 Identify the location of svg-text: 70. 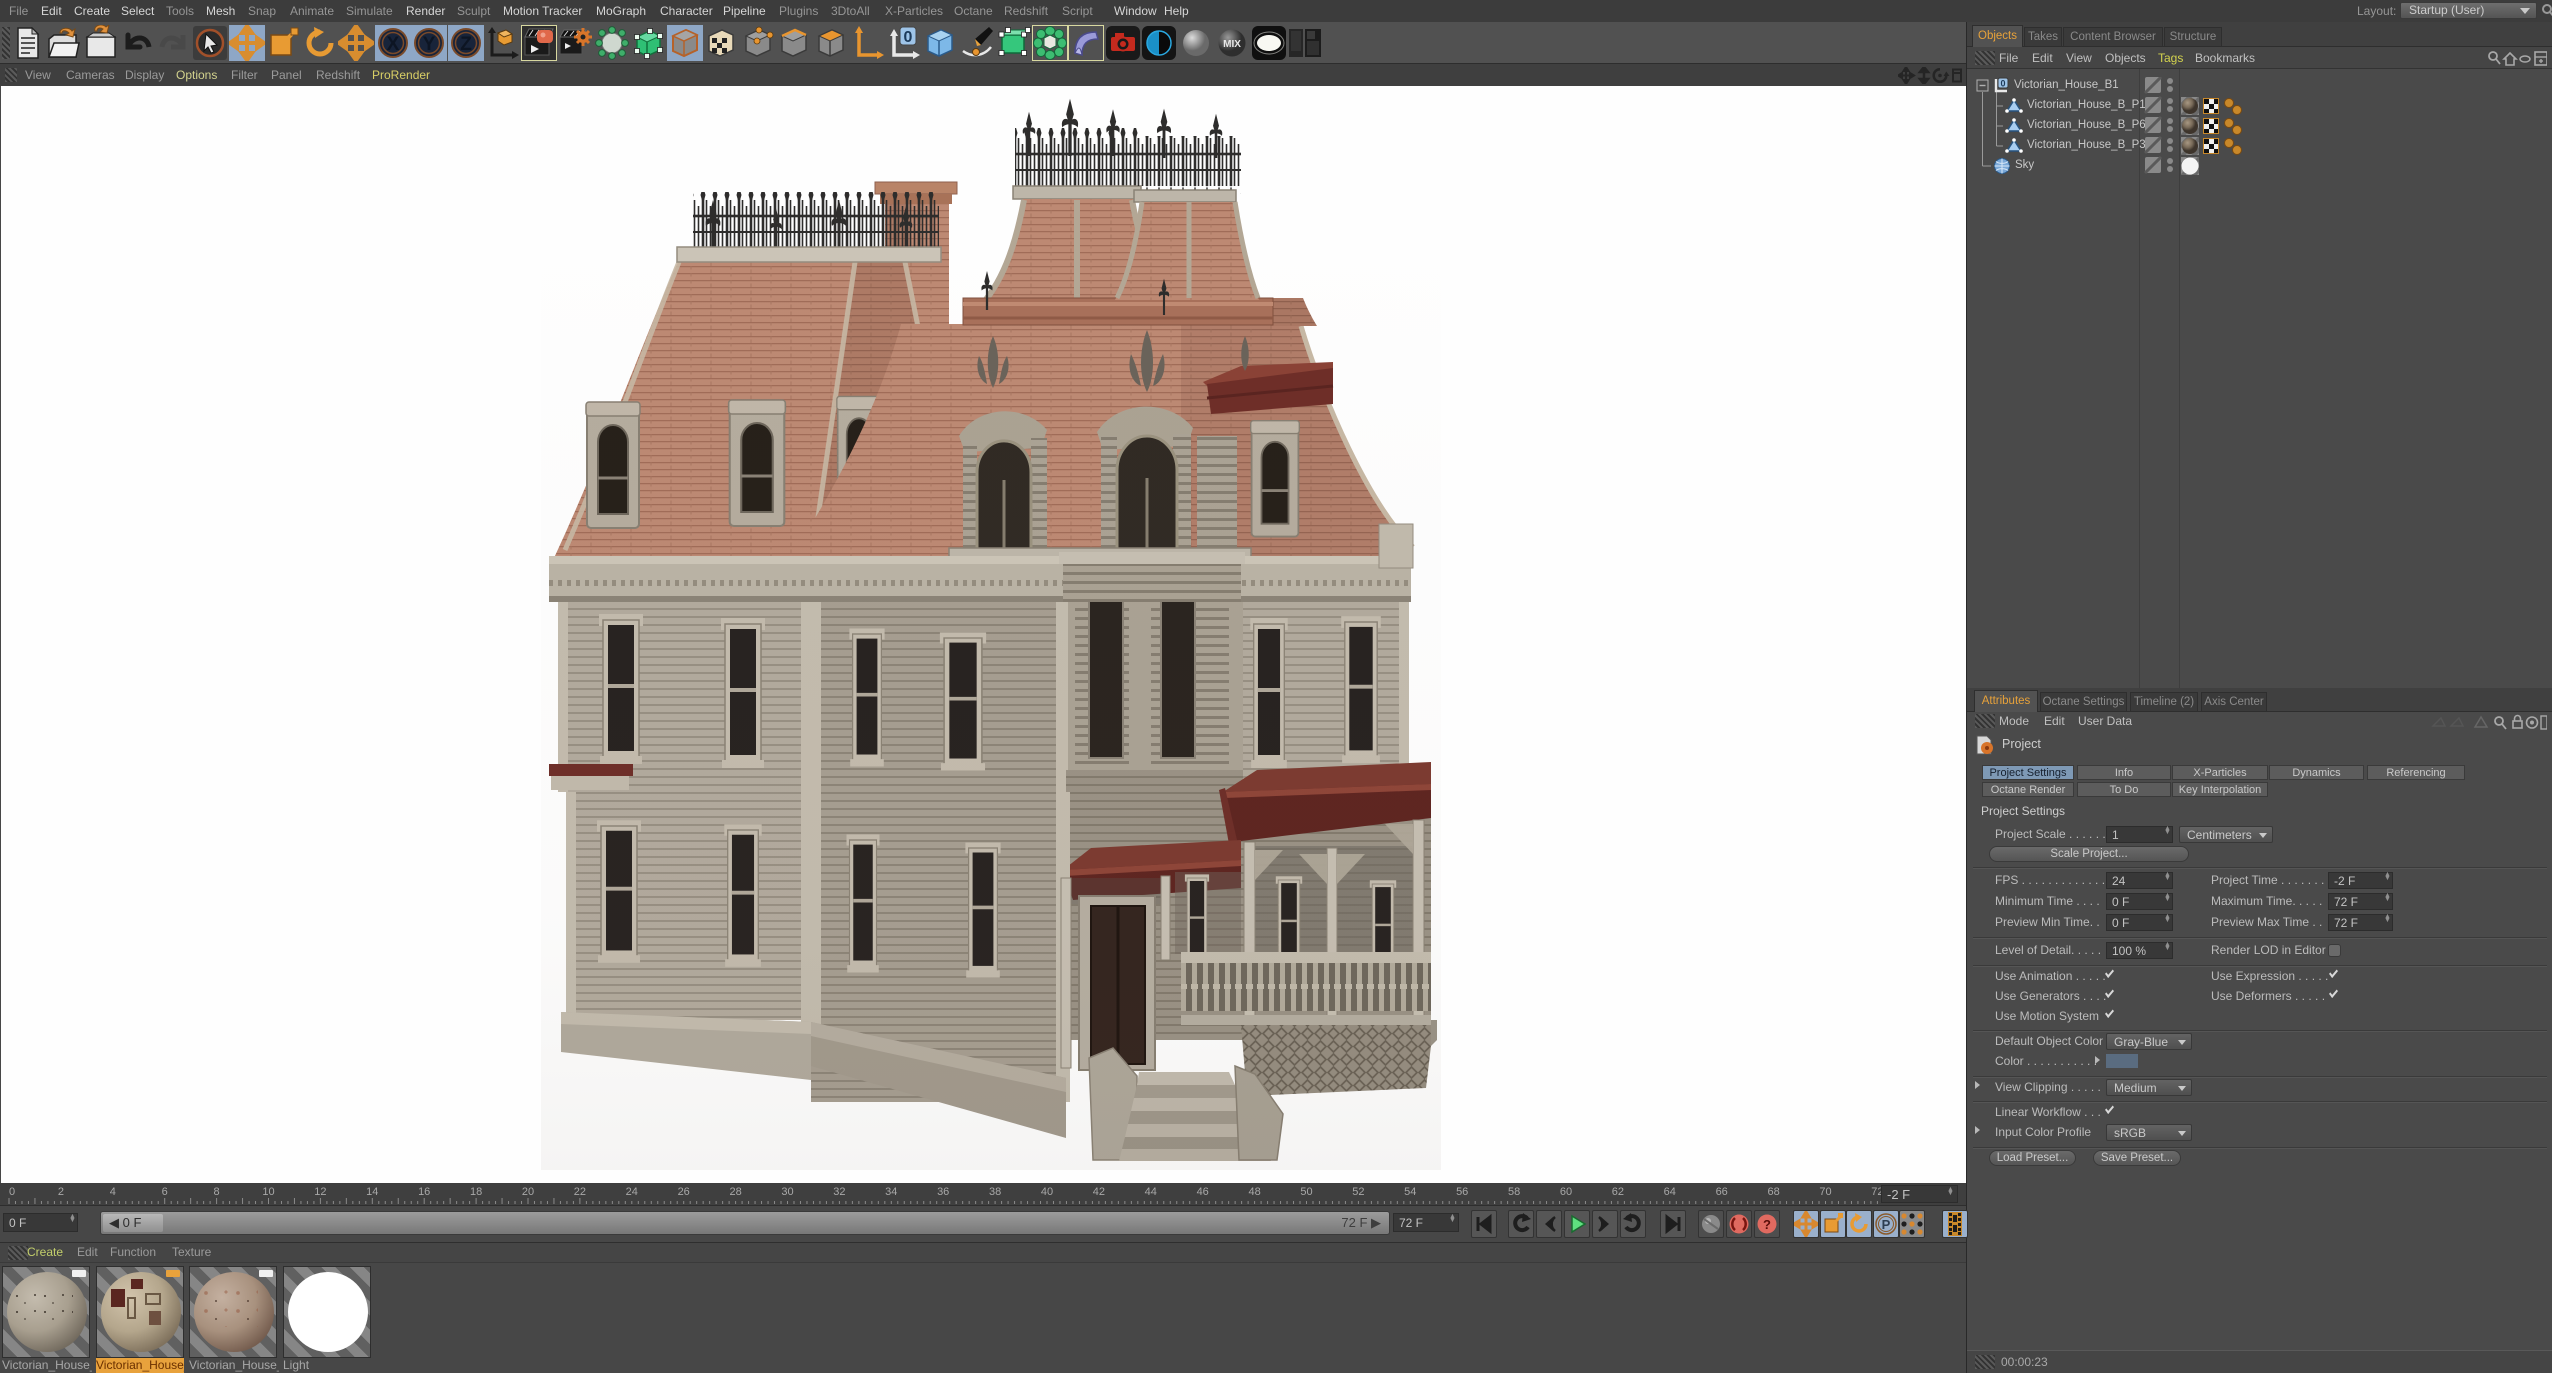
(1825, 1192).